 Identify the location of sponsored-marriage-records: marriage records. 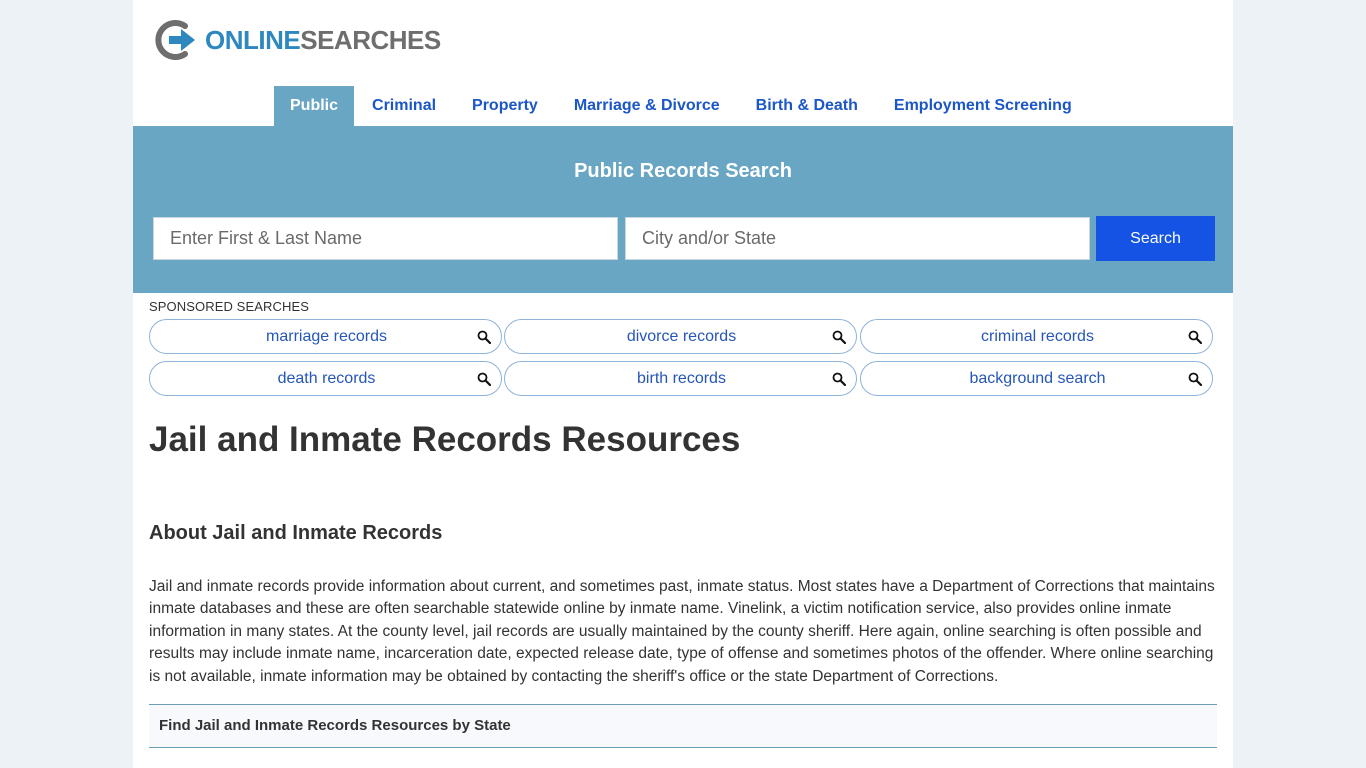
(325, 336).